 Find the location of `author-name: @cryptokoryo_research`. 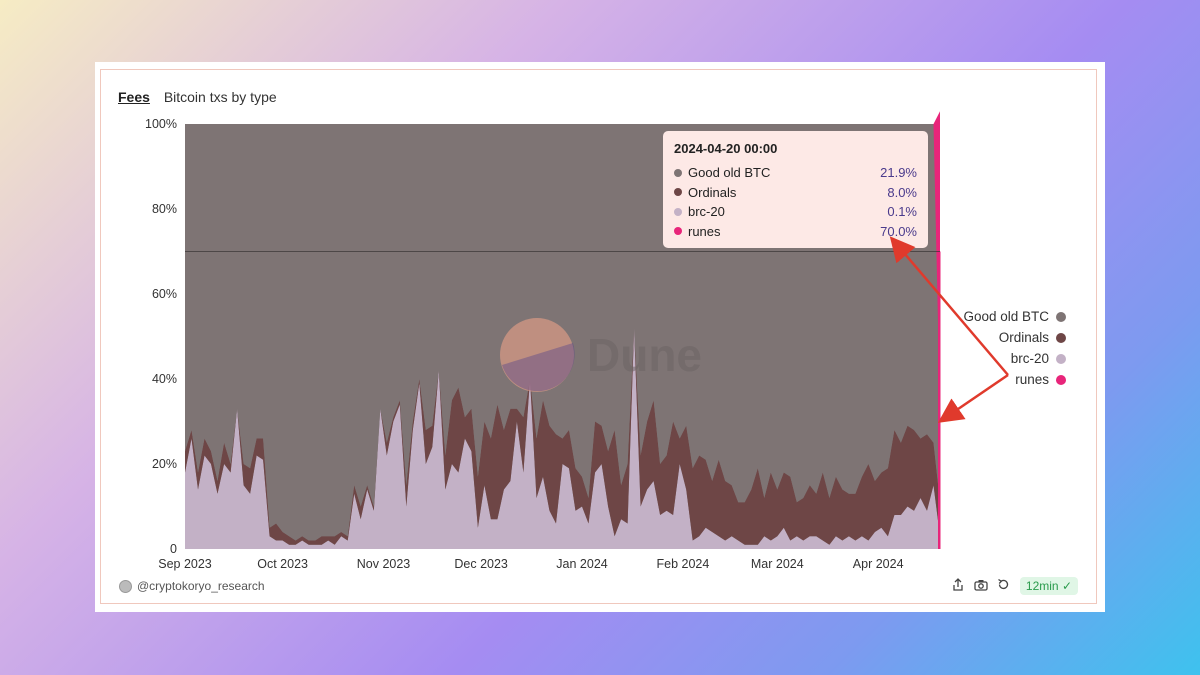

author-name: @cryptokoryo_research is located at coordinates (201, 586).